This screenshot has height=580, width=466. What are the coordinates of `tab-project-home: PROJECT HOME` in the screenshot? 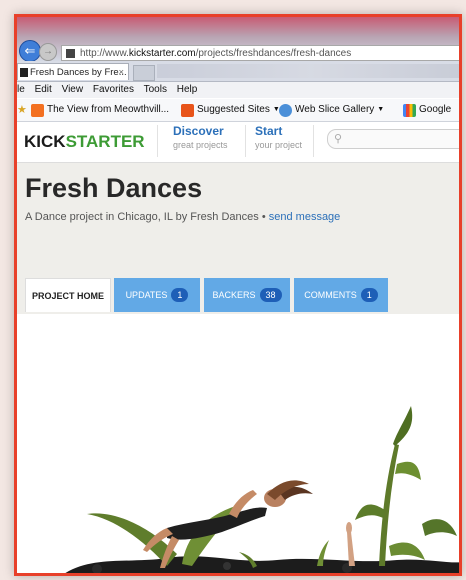 It's located at (68, 295).